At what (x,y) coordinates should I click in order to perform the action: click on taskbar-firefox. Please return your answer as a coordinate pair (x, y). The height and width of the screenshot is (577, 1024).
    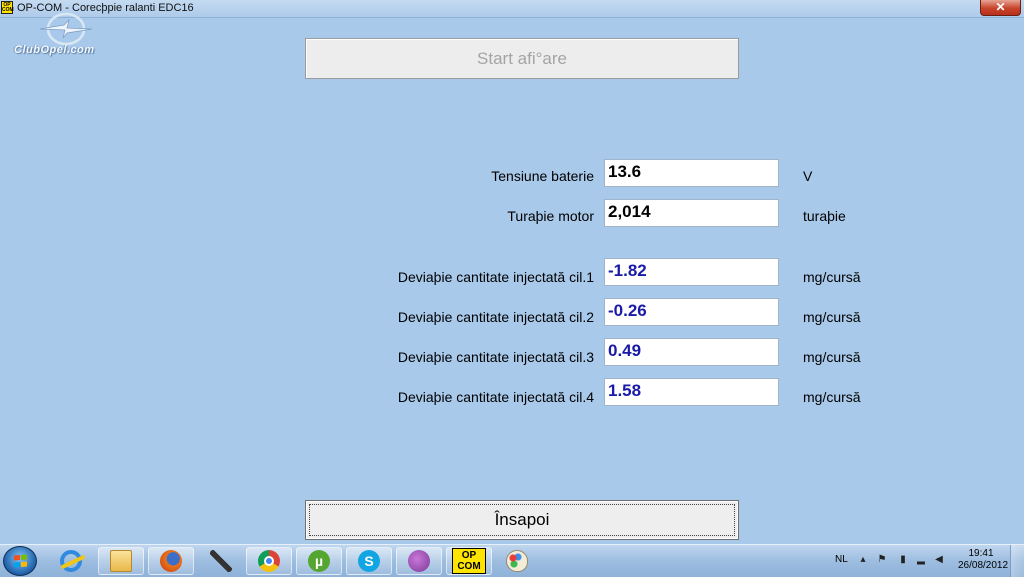
    Looking at the image, I should click on (171, 561).